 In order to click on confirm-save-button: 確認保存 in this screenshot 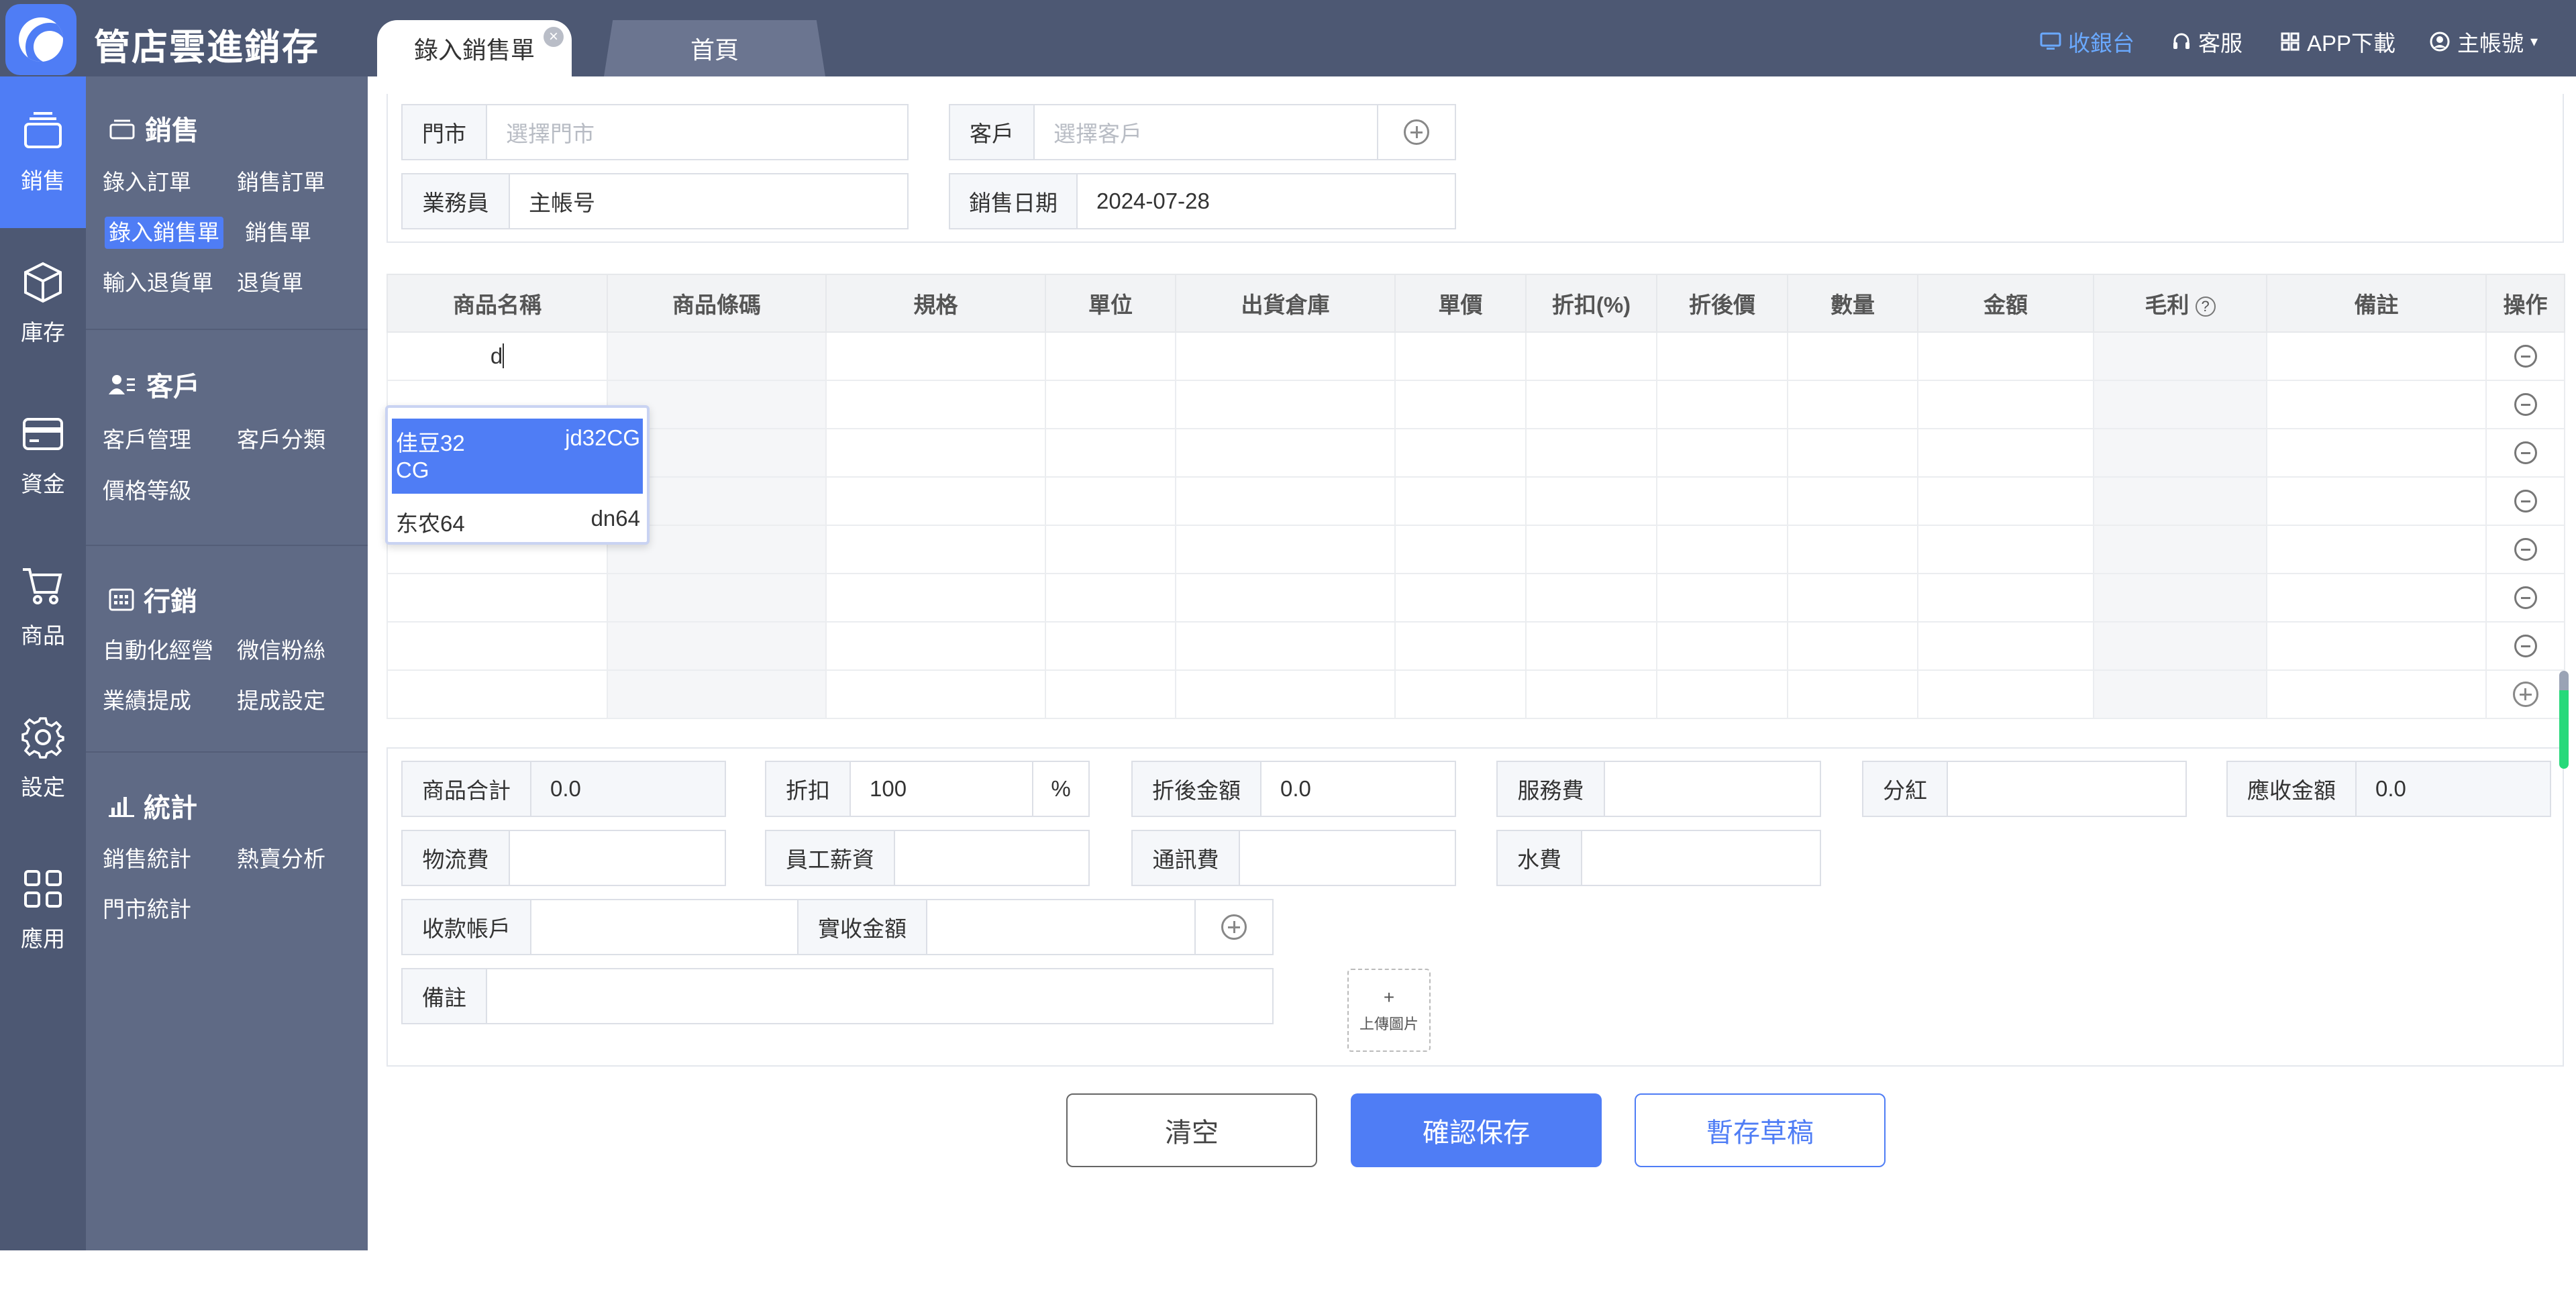, I will do `click(1476, 1130)`.